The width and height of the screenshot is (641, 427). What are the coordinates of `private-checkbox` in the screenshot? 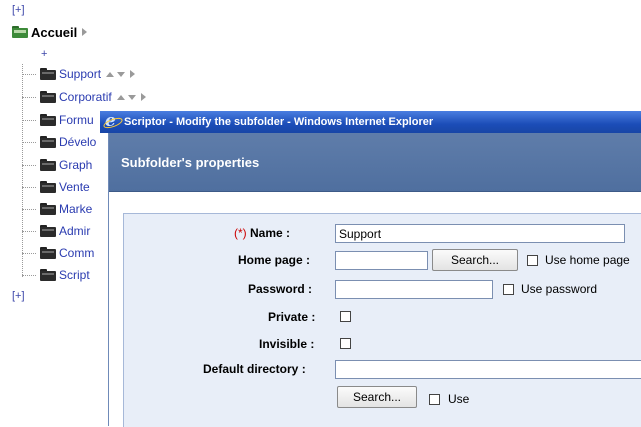 It's located at (345, 316).